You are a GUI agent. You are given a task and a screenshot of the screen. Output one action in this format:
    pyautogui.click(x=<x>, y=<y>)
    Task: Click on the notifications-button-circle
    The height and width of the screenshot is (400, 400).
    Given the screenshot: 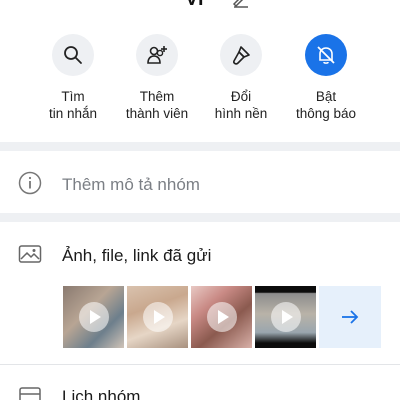 What is the action you would take?
    pyautogui.click(x=326, y=55)
    